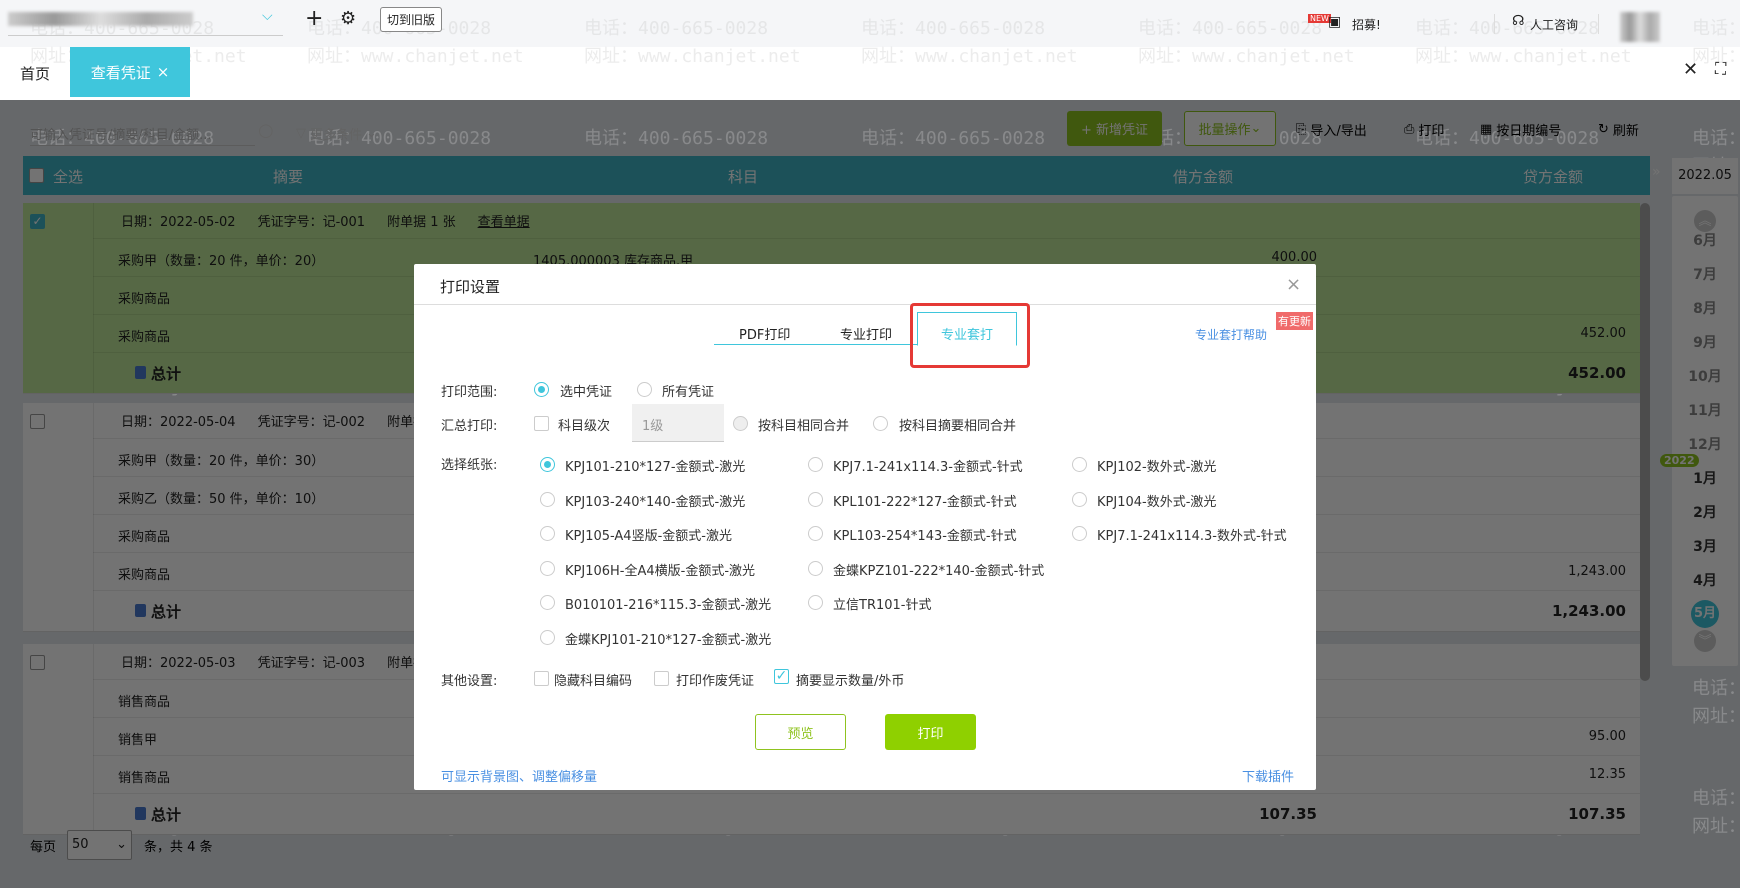 This screenshot has width=1740, height=888. Describe the element at coordinates (1705, 240) in the screenshot. I see `month-item: 6月` at that location.